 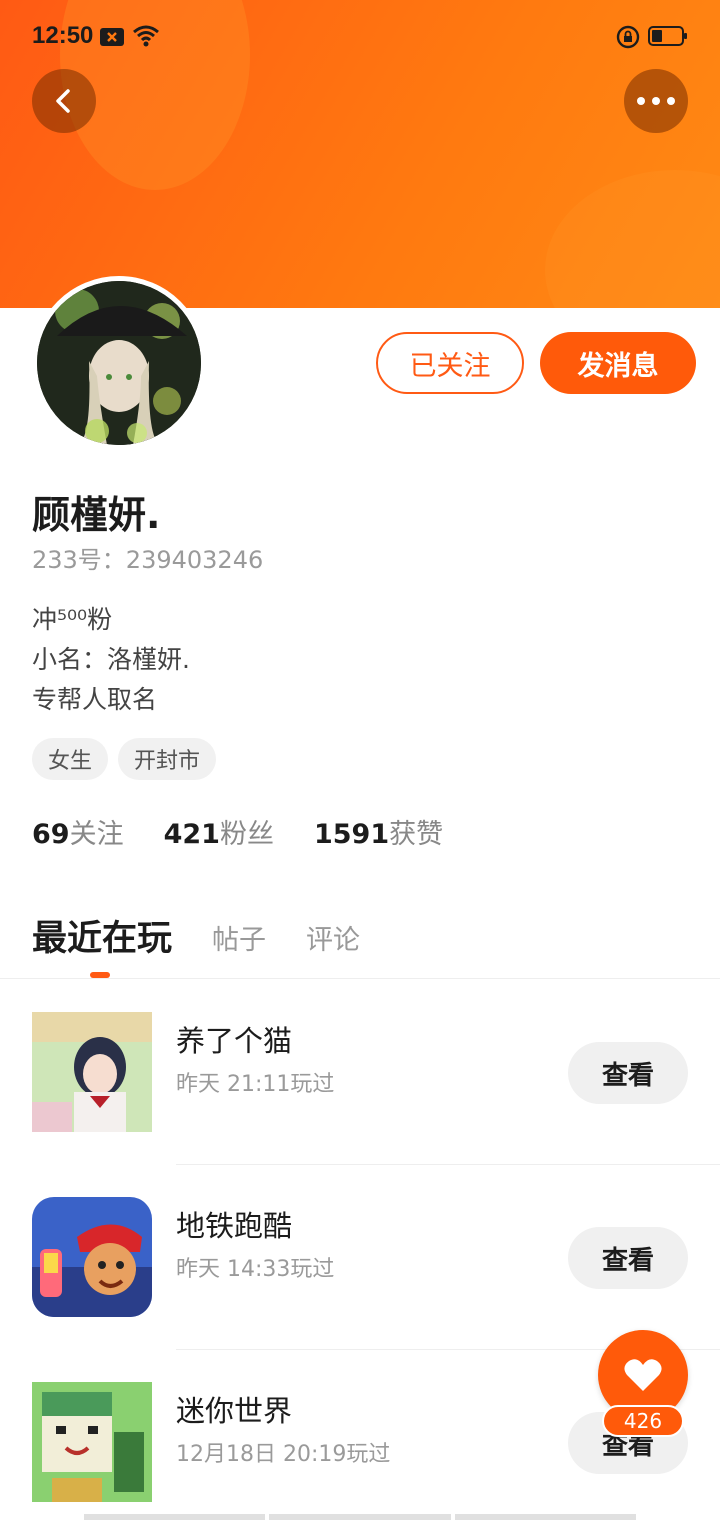 What do you see at coordinates (360, 978) in the screenshot?
I see `tabs-divider` at bounding box center [360, 978].